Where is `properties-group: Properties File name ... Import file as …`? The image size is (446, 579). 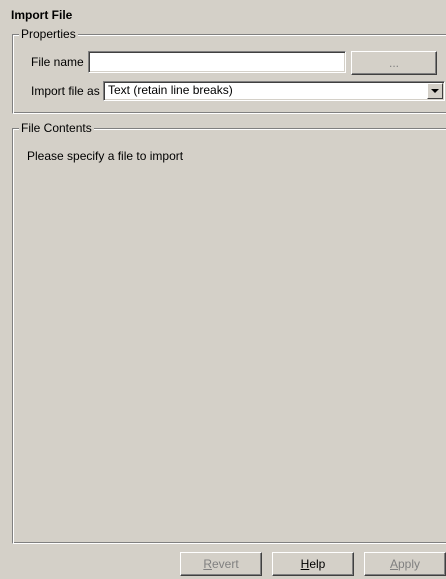 properties-group: Properties File name ... Import file as … is located at coordinates (229, 70).